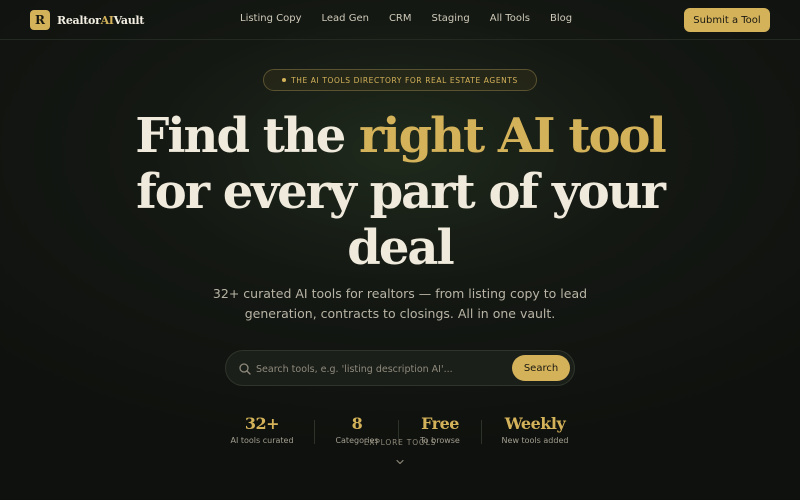 The height and width of the screenshot is (500, 800). What do you see at coordinates (400, 442) in the screenshot?
I see `explore-tools-label: EXPLORE TOOLS` at bounding box center [400, 442].